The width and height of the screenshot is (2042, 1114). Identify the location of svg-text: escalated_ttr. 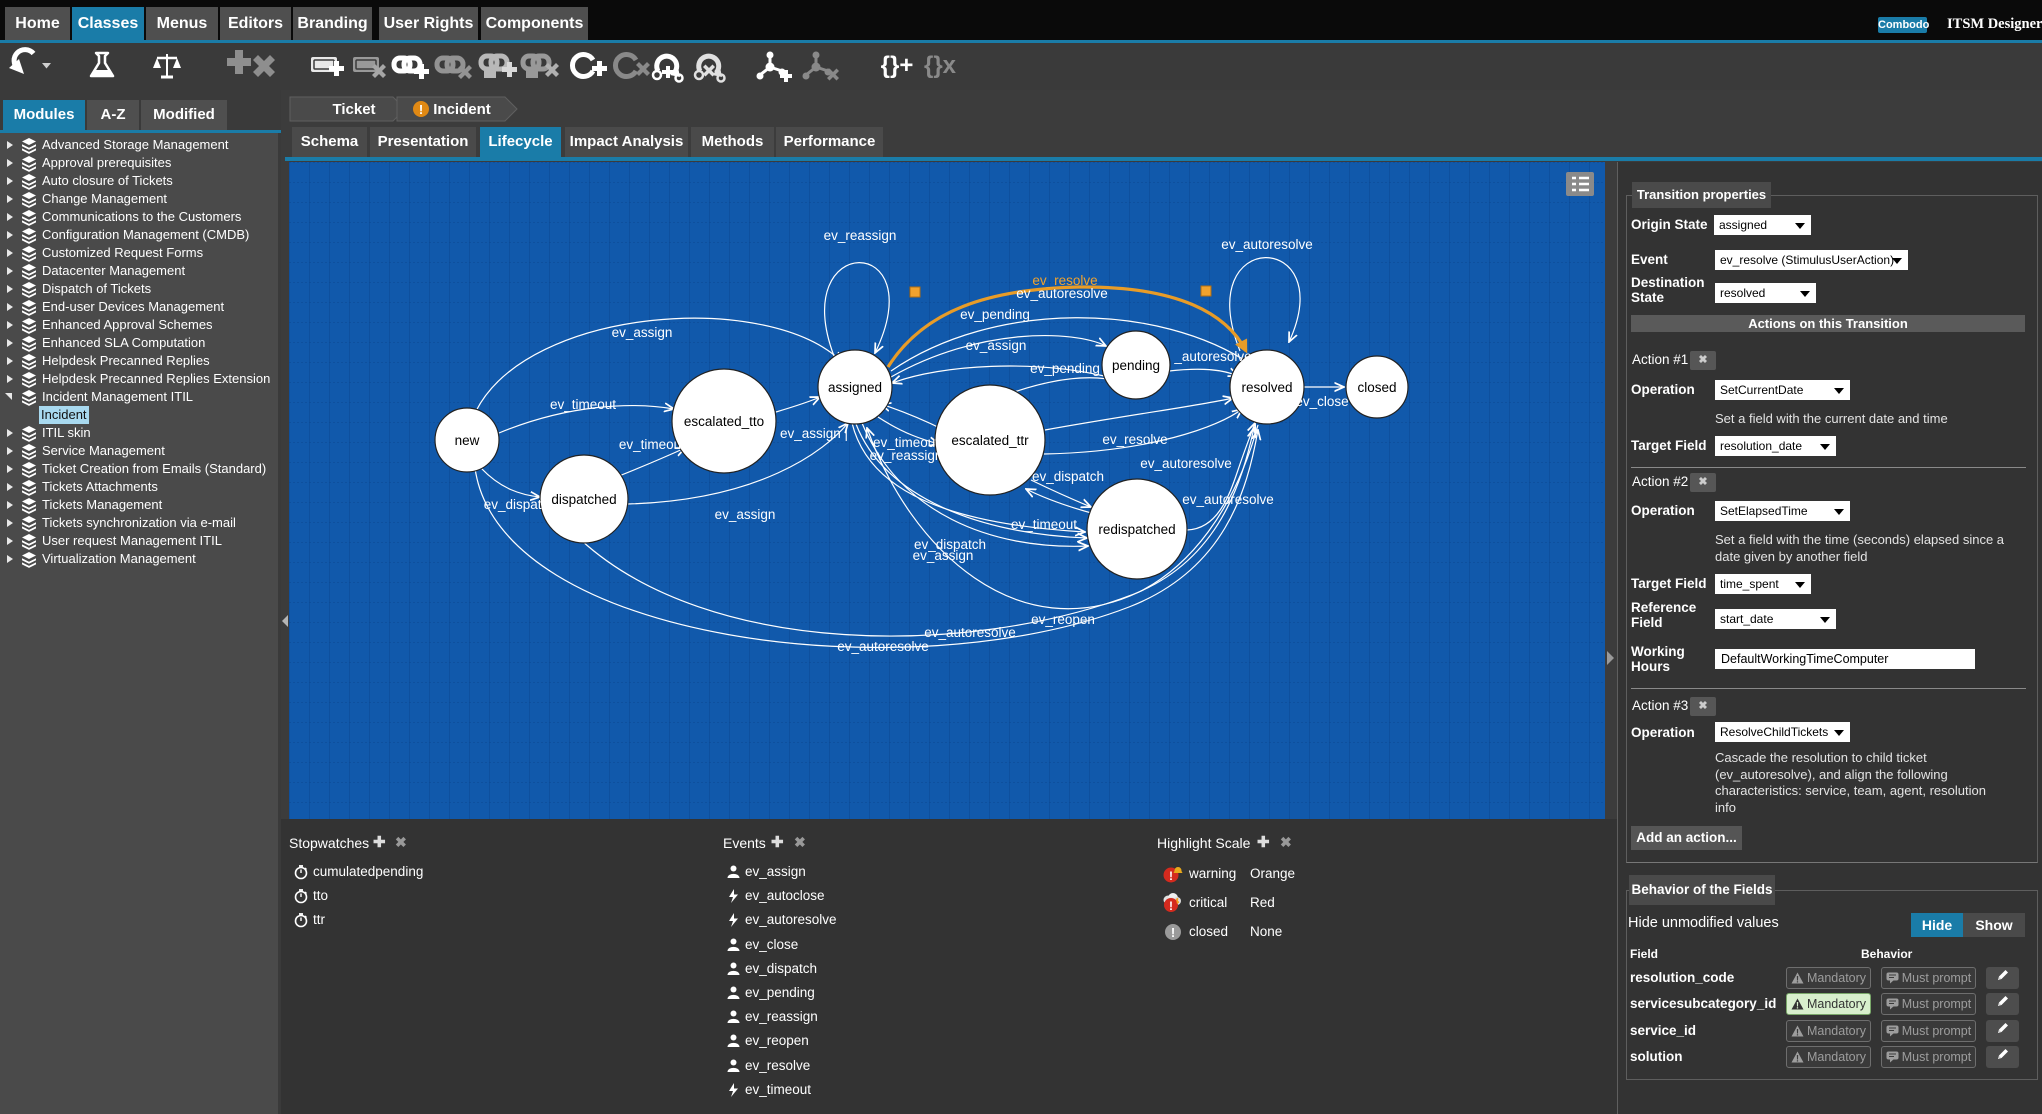
(990, 440).